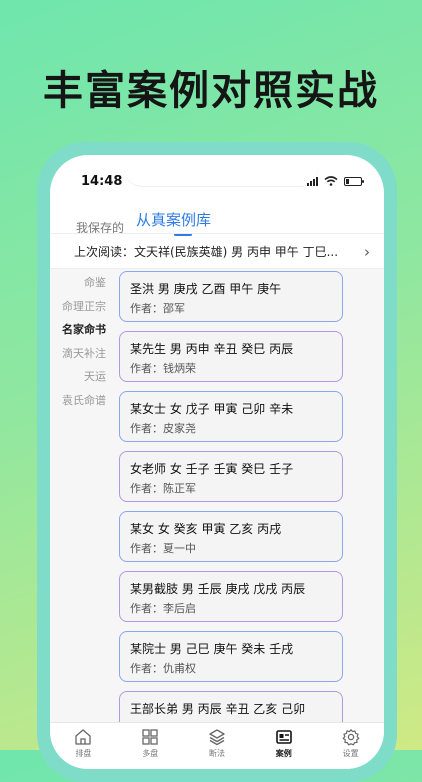 This screenshot has height=782, width=422. Describe the element at coordinates (211, 91) in the screenshot. I see `promo-headline: 丰富案例对照实战` at that location.